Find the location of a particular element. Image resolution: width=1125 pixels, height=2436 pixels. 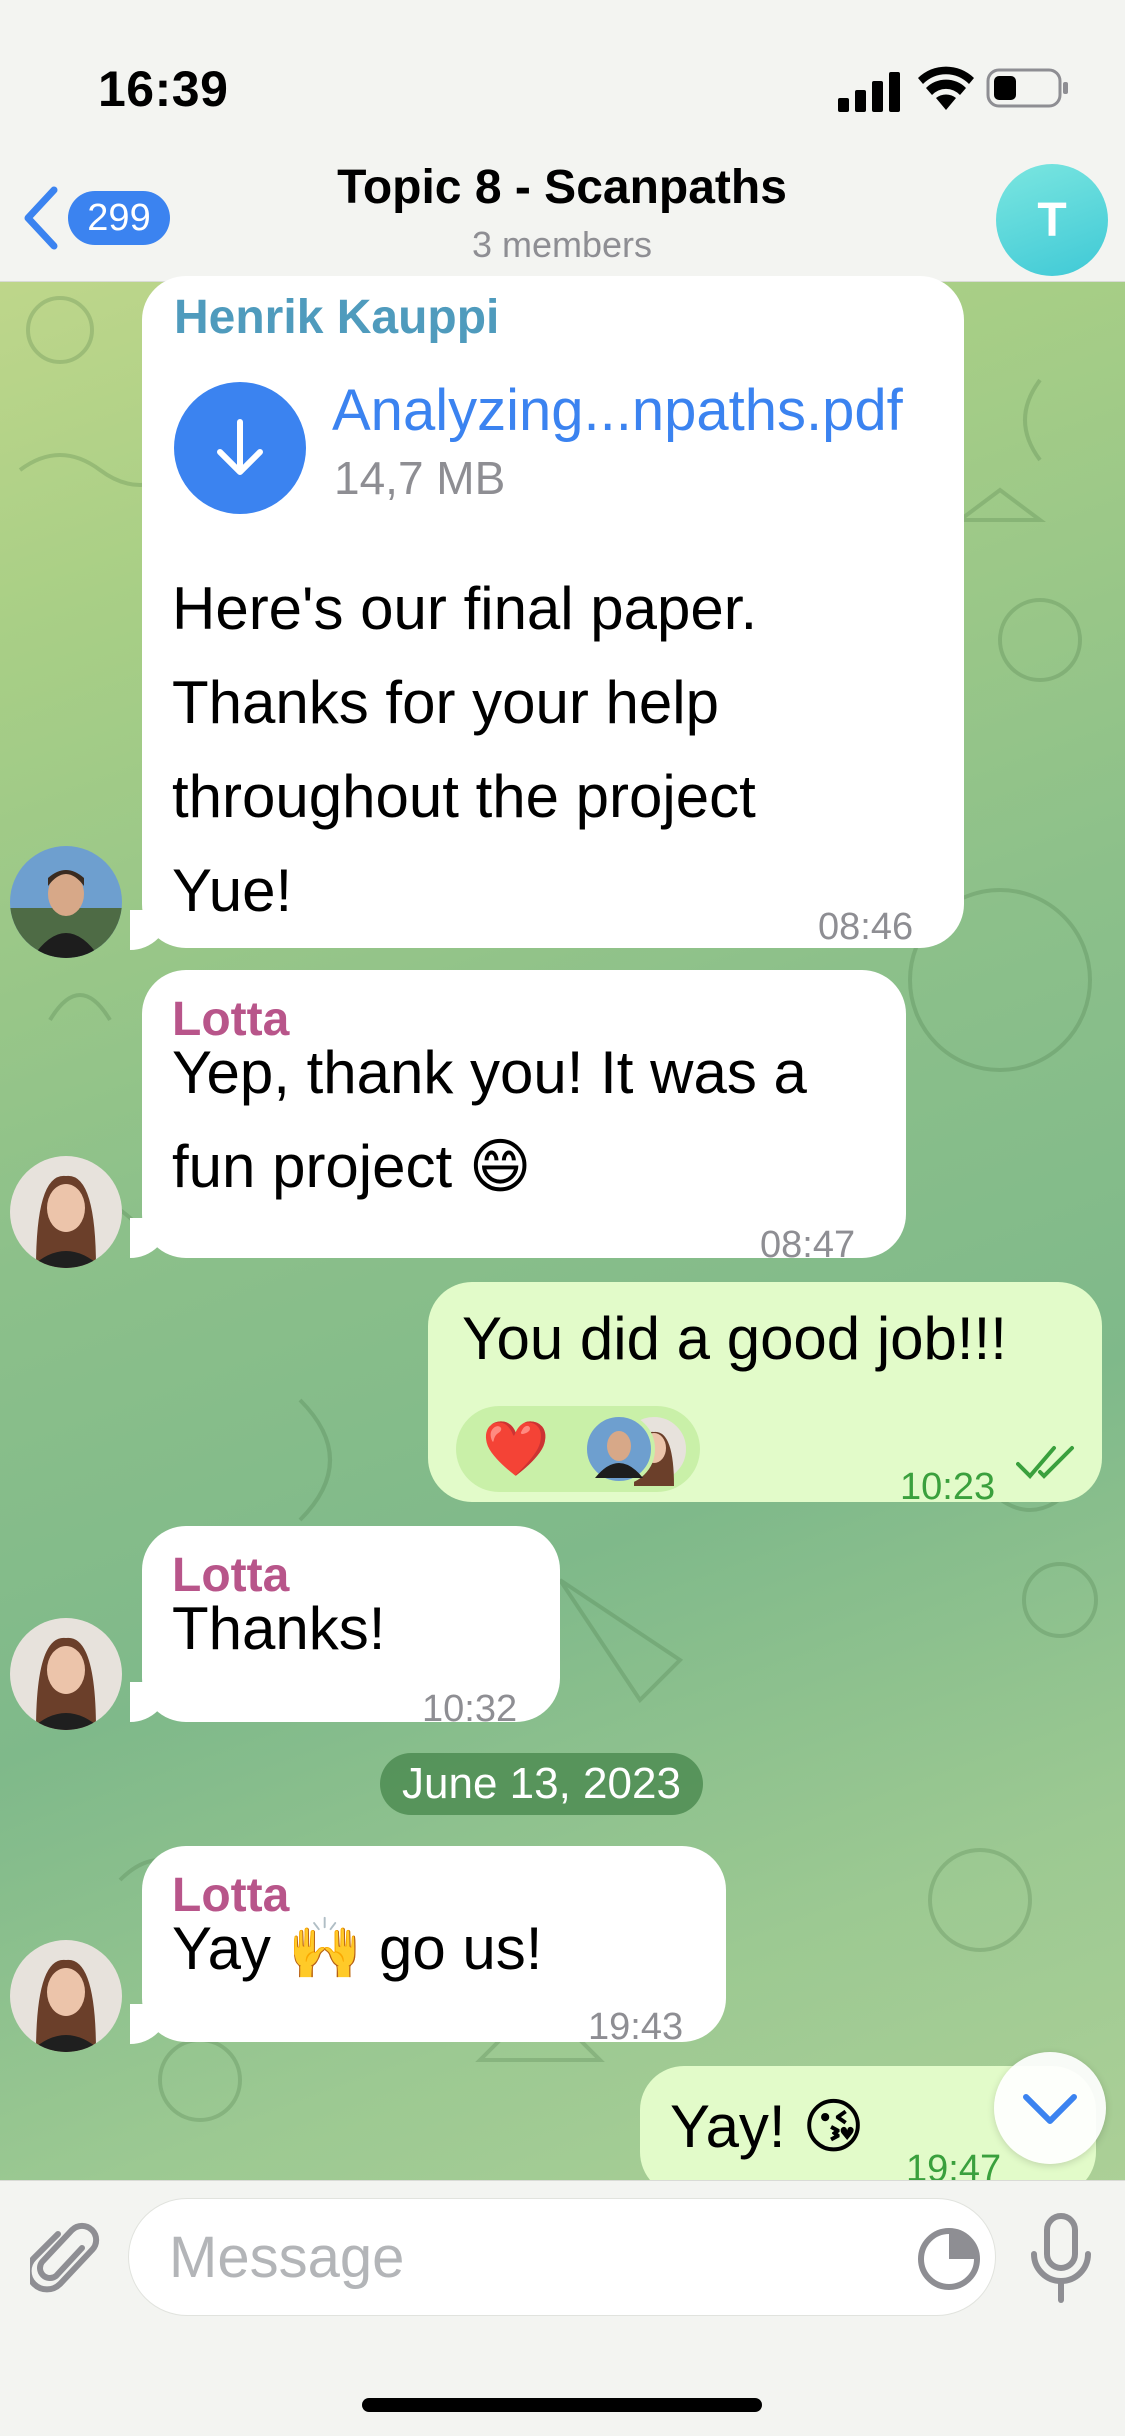

chevron-left-icon is located at coordinates (41, 218).